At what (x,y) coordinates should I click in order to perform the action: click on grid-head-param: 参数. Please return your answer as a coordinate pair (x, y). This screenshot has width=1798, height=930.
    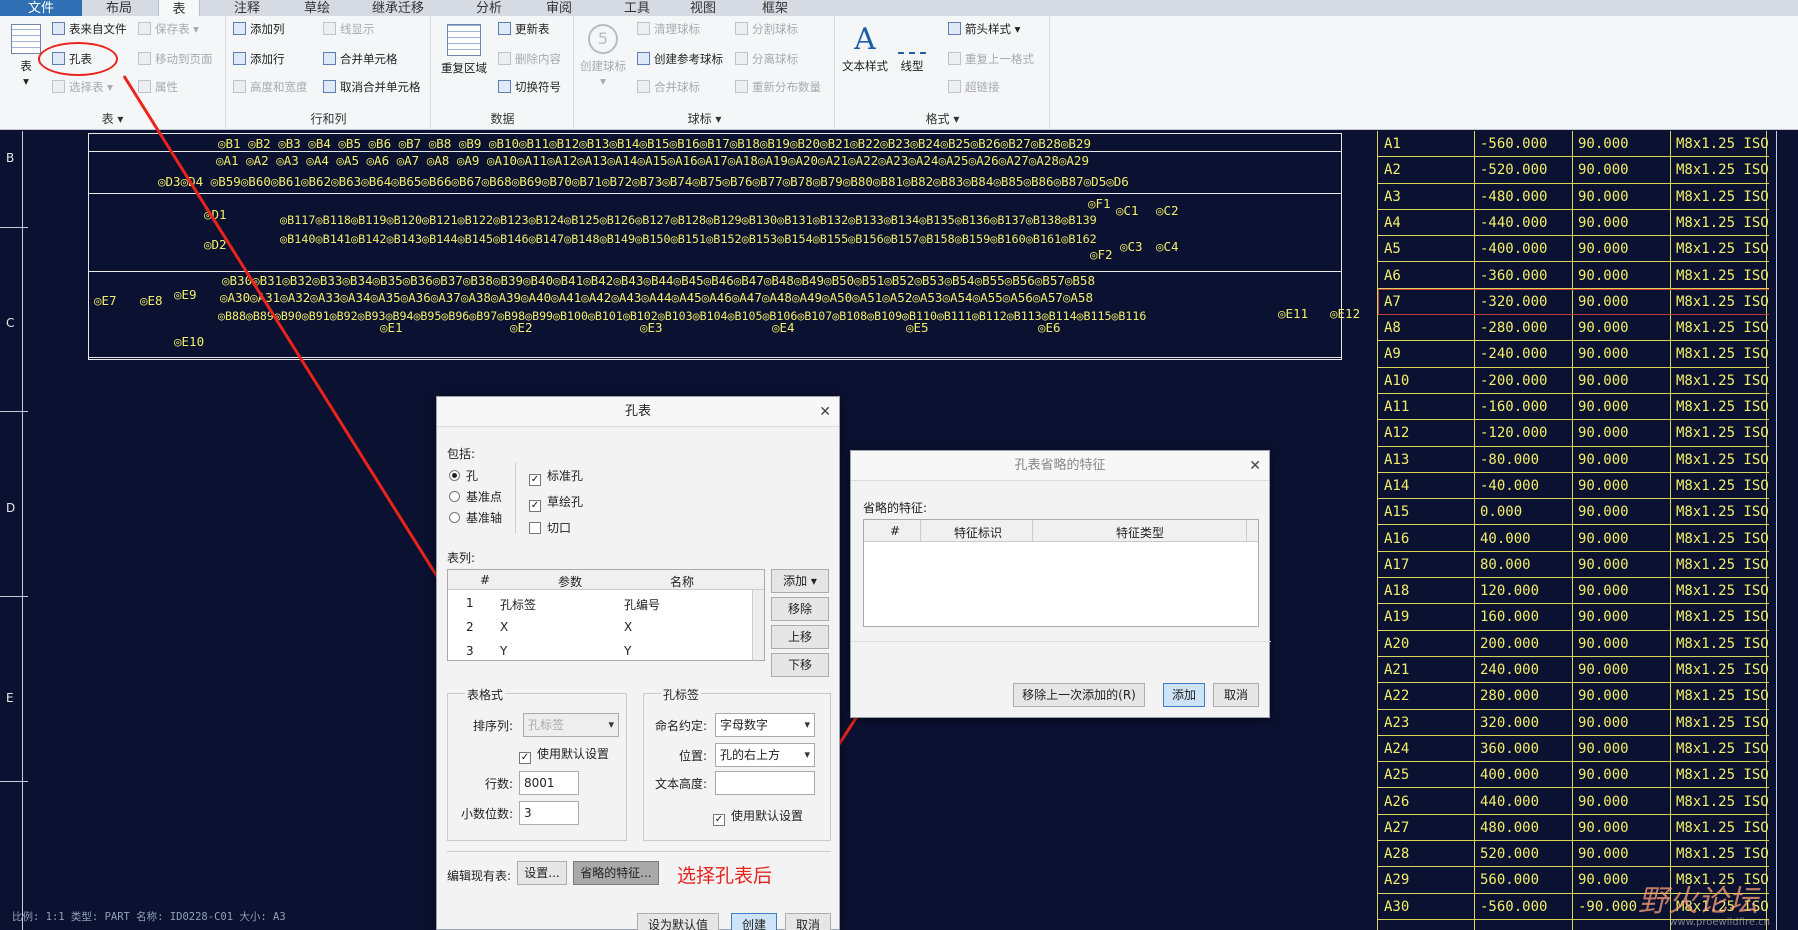
    Looking at the image, I should click on (570, 582).